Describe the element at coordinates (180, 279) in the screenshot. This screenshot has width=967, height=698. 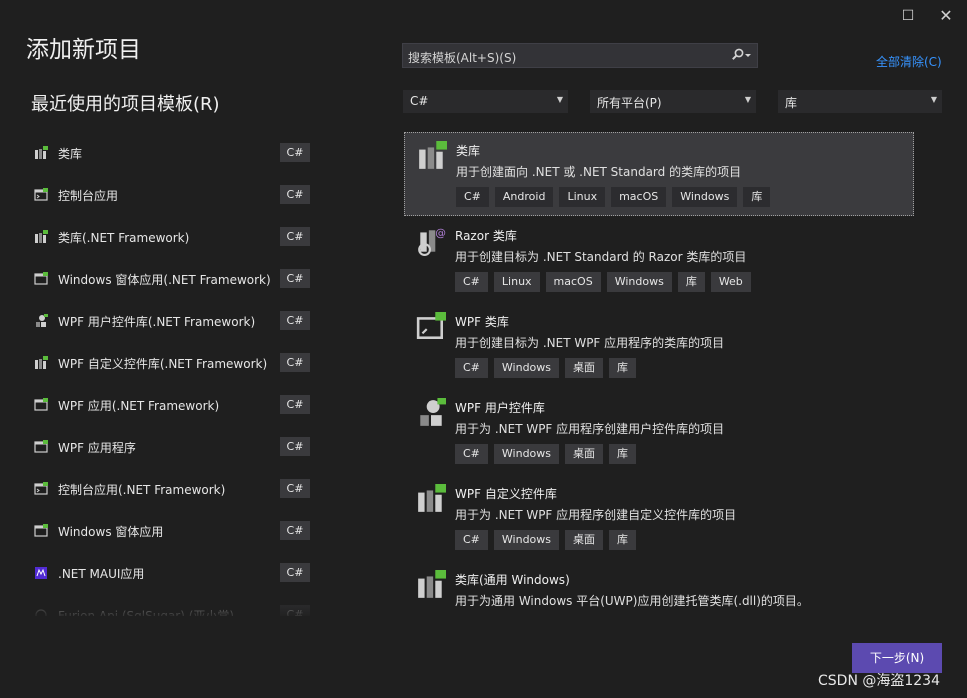
I see `recent-template-item: Windows 窗体应用(.NET Framework) C#` at that location.